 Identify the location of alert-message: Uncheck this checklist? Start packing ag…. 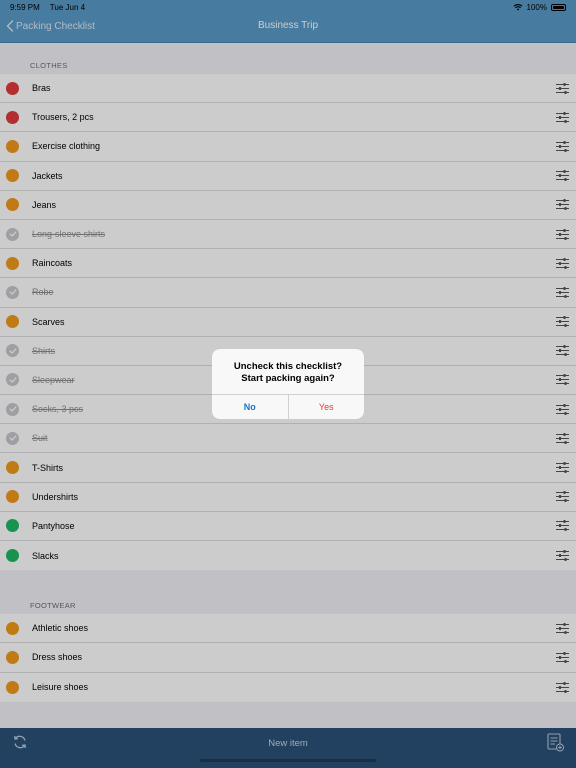
(288, 371).